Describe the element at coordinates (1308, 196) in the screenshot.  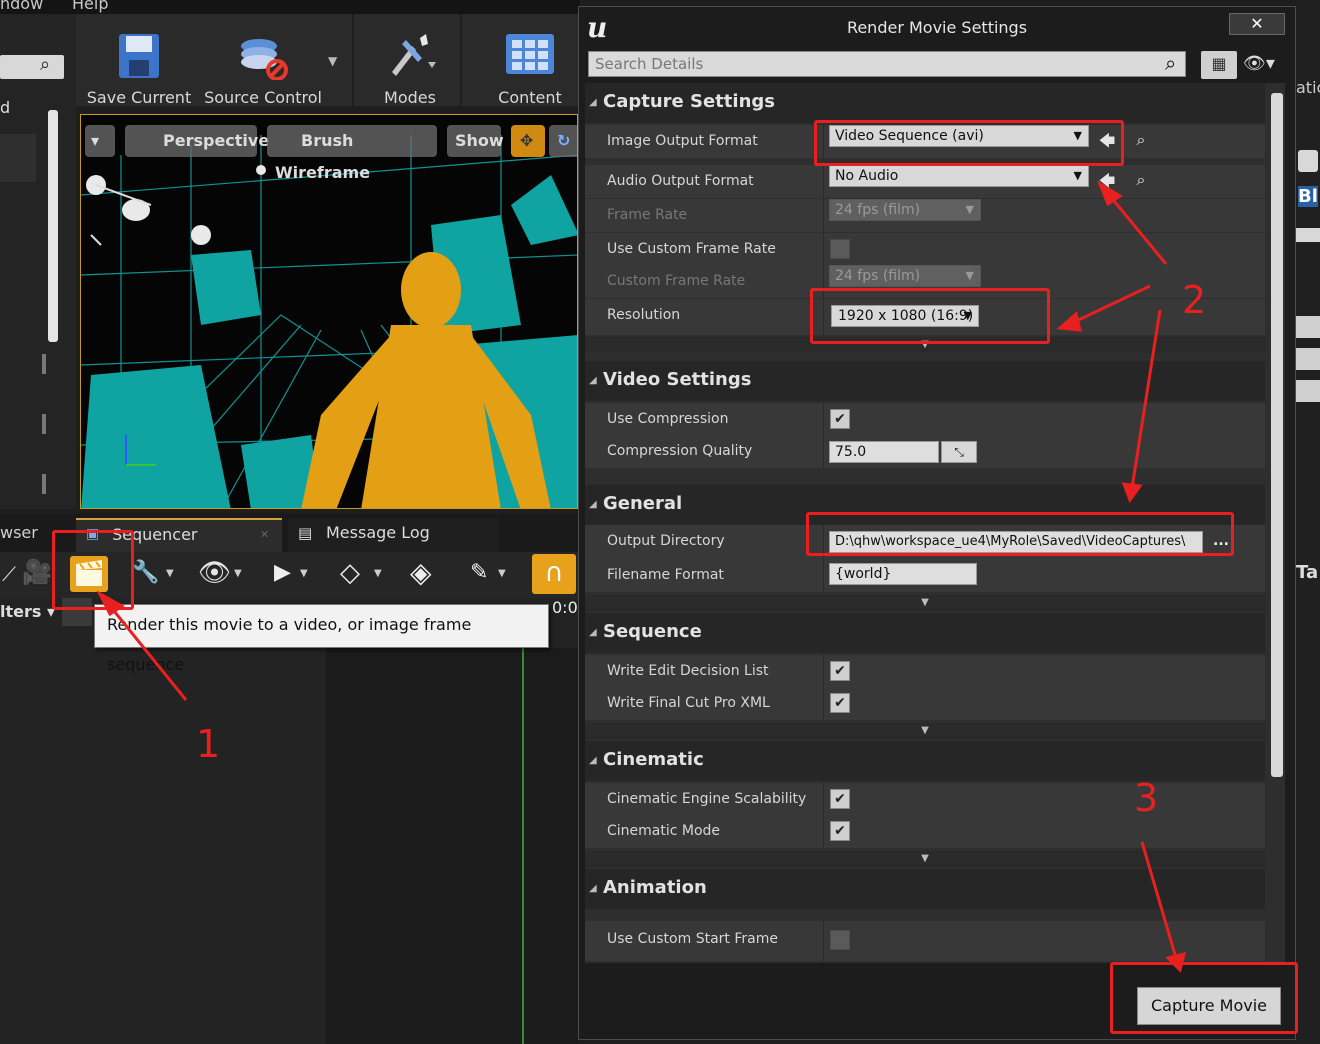
I see `panel-label: Bl` at that location.